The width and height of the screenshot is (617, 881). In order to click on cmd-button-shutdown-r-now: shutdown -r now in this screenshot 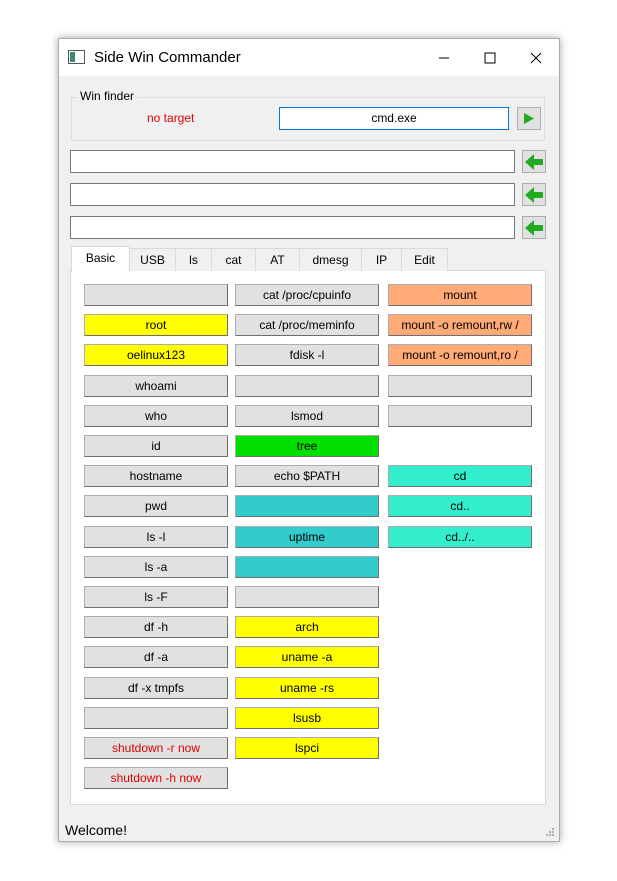, I will do `click(156, 748)`.